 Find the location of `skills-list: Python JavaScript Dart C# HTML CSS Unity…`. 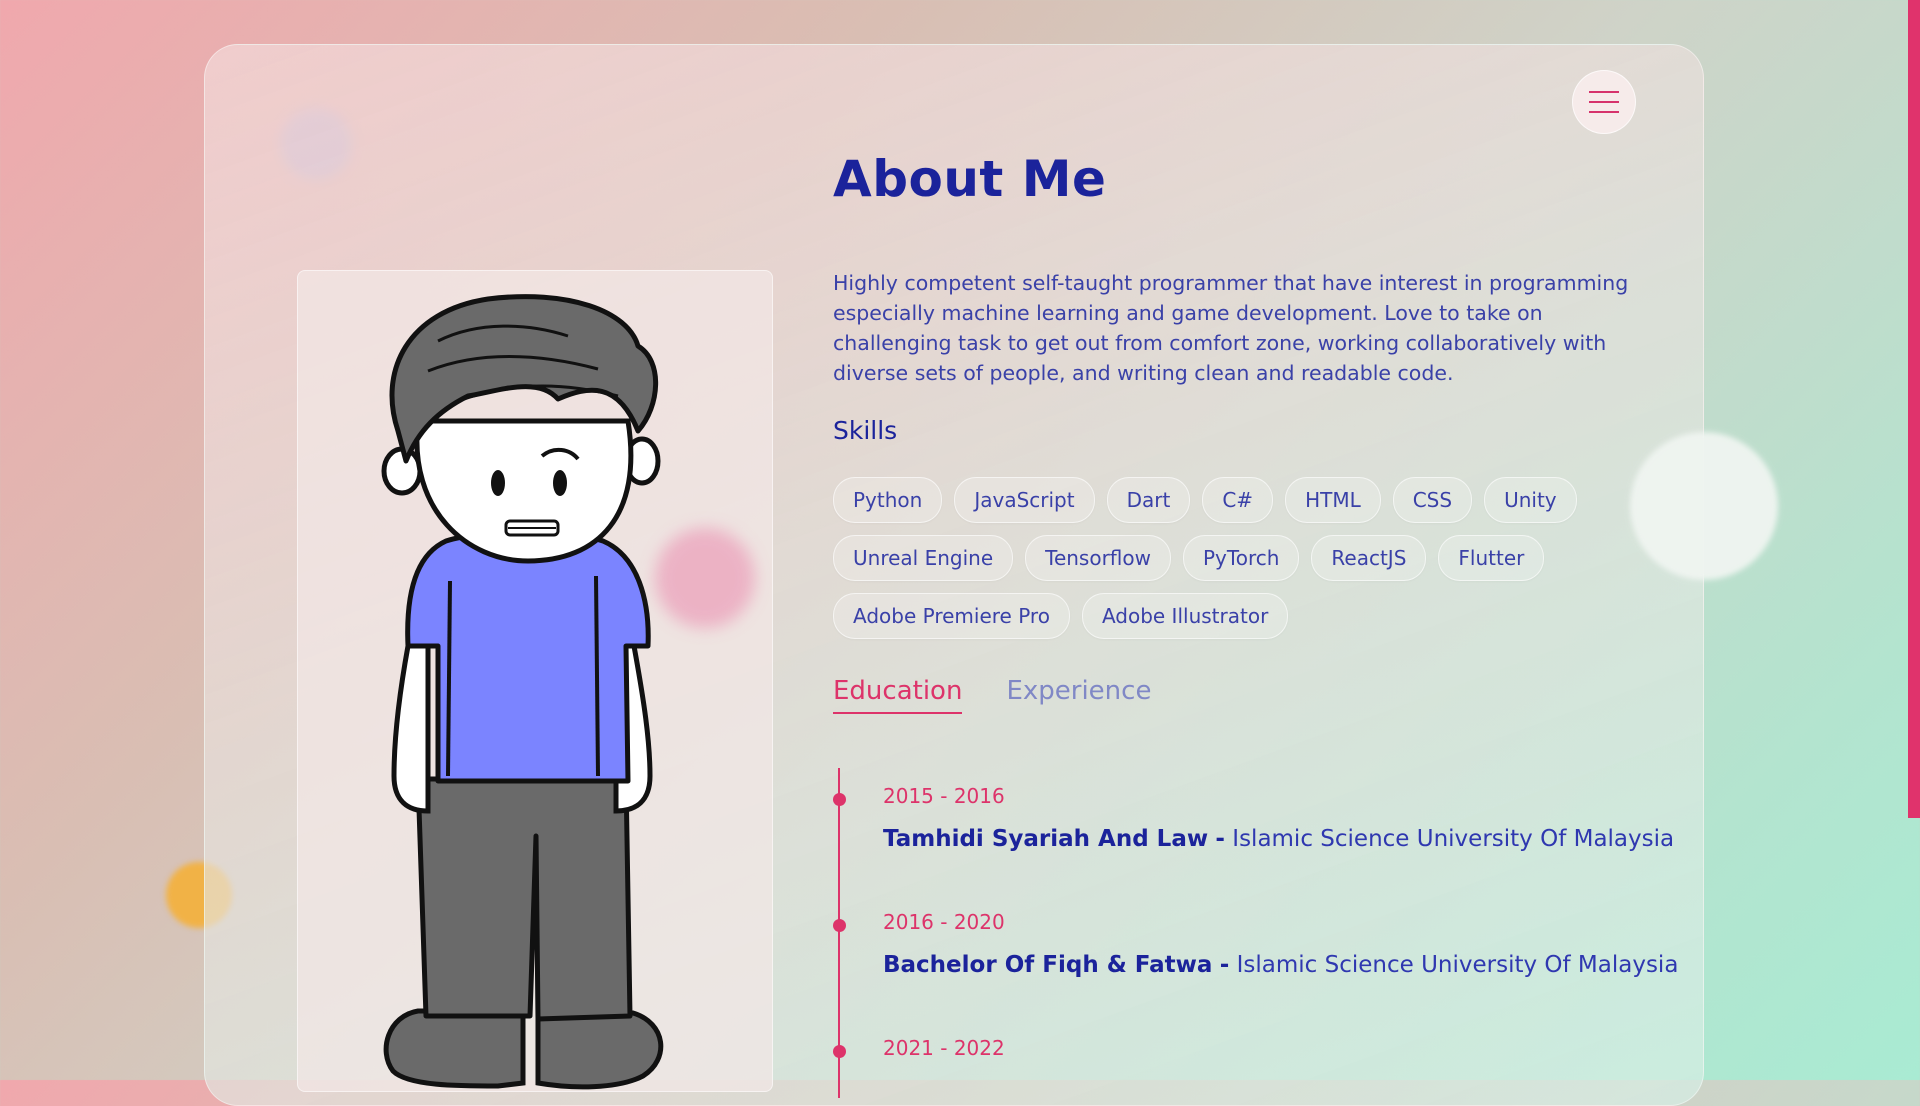

skills-list: Python JavaScript Dart C# HTML CSS Unity… is located at coordinates (1223, 558).